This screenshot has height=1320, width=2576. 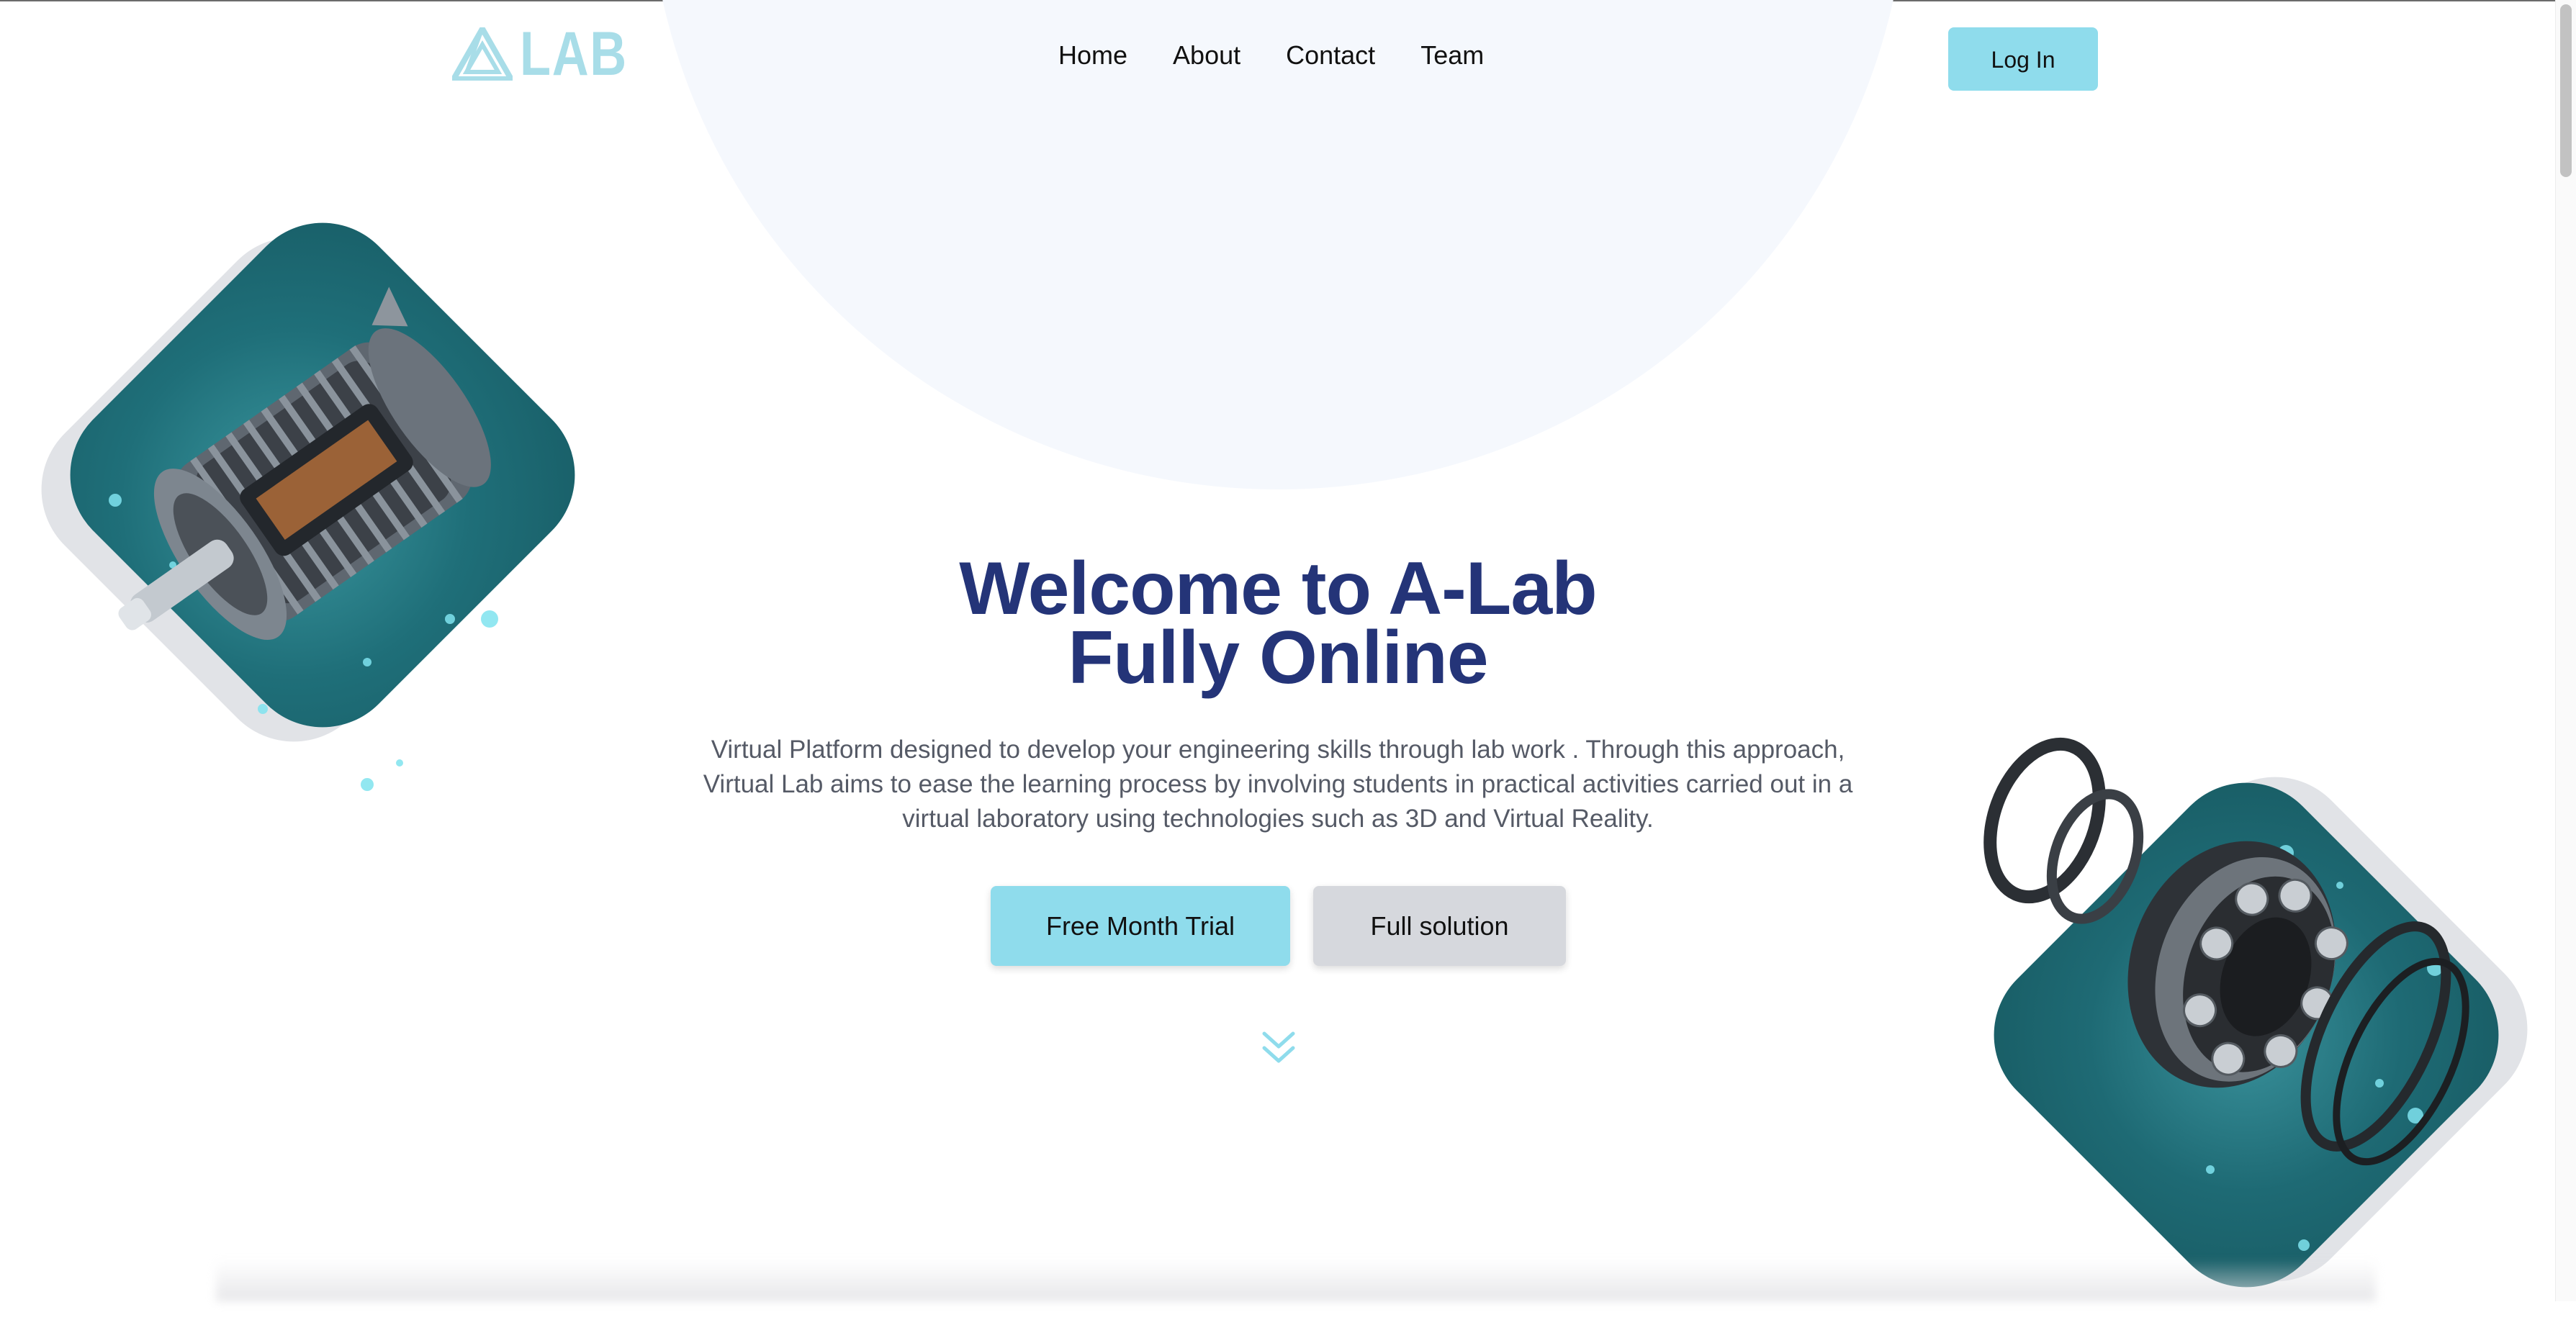 I want to click on cta-buttons: Free Month Trial Full solution, so click(x=1278, y=926).